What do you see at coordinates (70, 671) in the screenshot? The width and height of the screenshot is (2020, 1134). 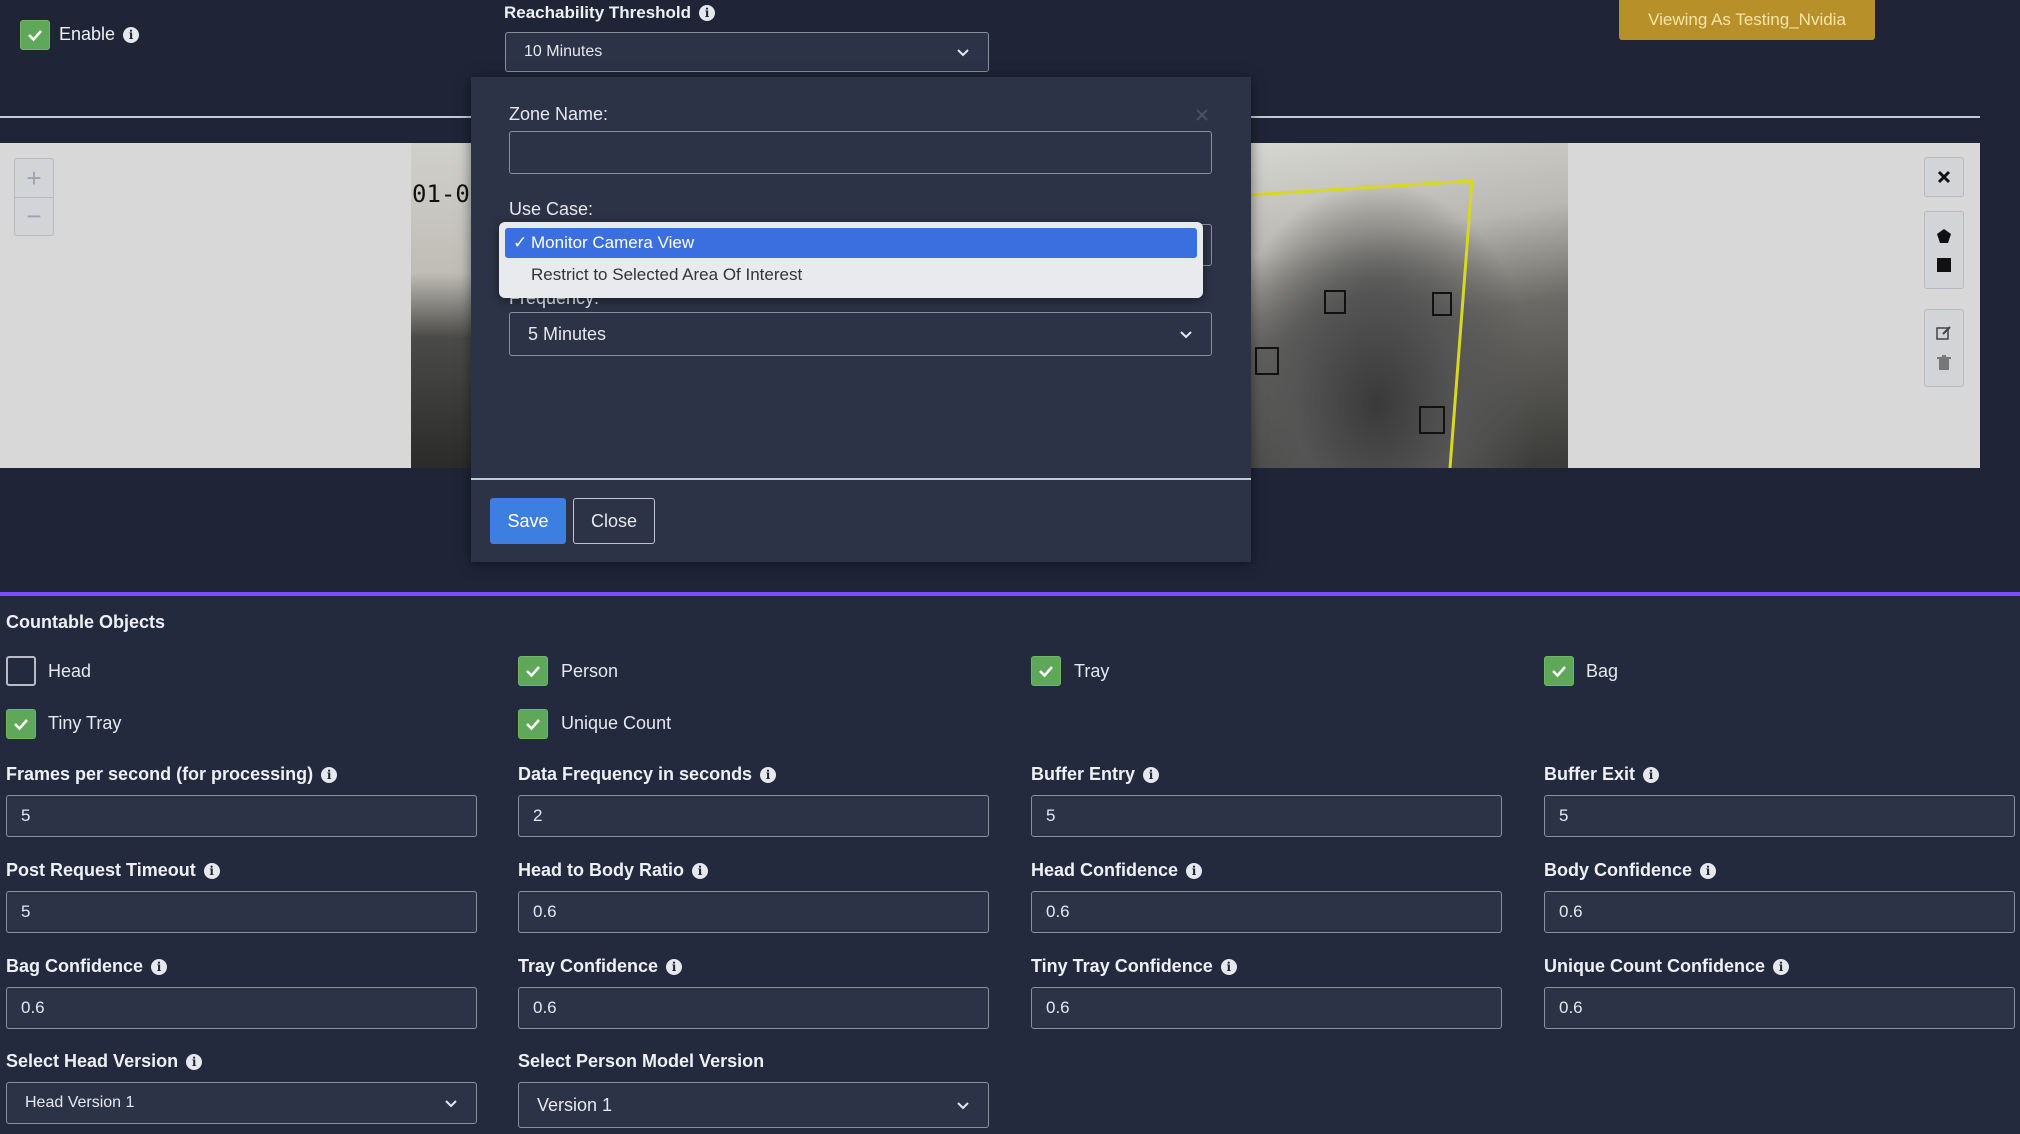 I see `head-label: Head` at bounding box center [70, 671].